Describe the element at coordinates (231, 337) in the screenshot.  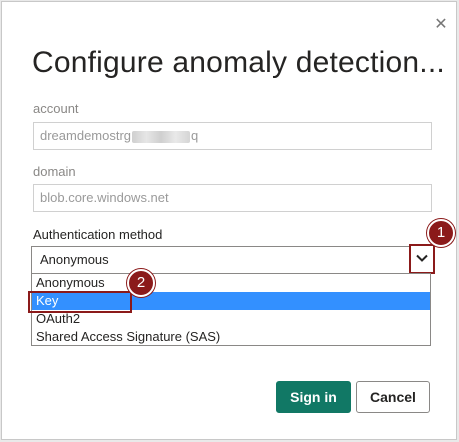
I see `option-sas: Shared Access Signature (SAS)` at that location.